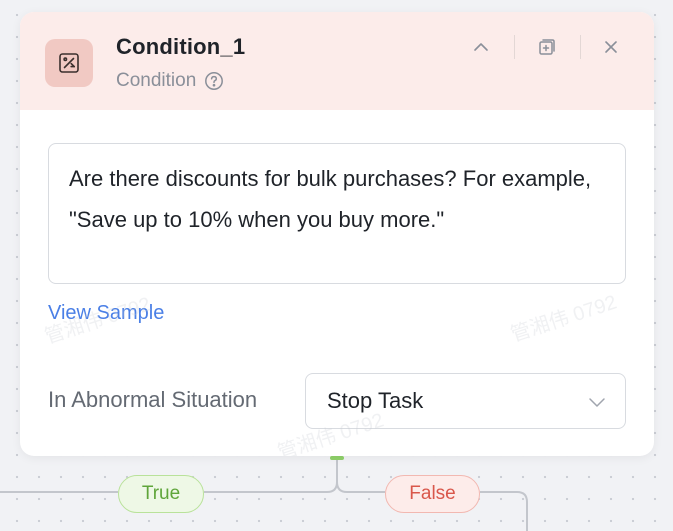 This screenshot has height=531, width=673. I want to click on duplicate-button, so click(547, 47).